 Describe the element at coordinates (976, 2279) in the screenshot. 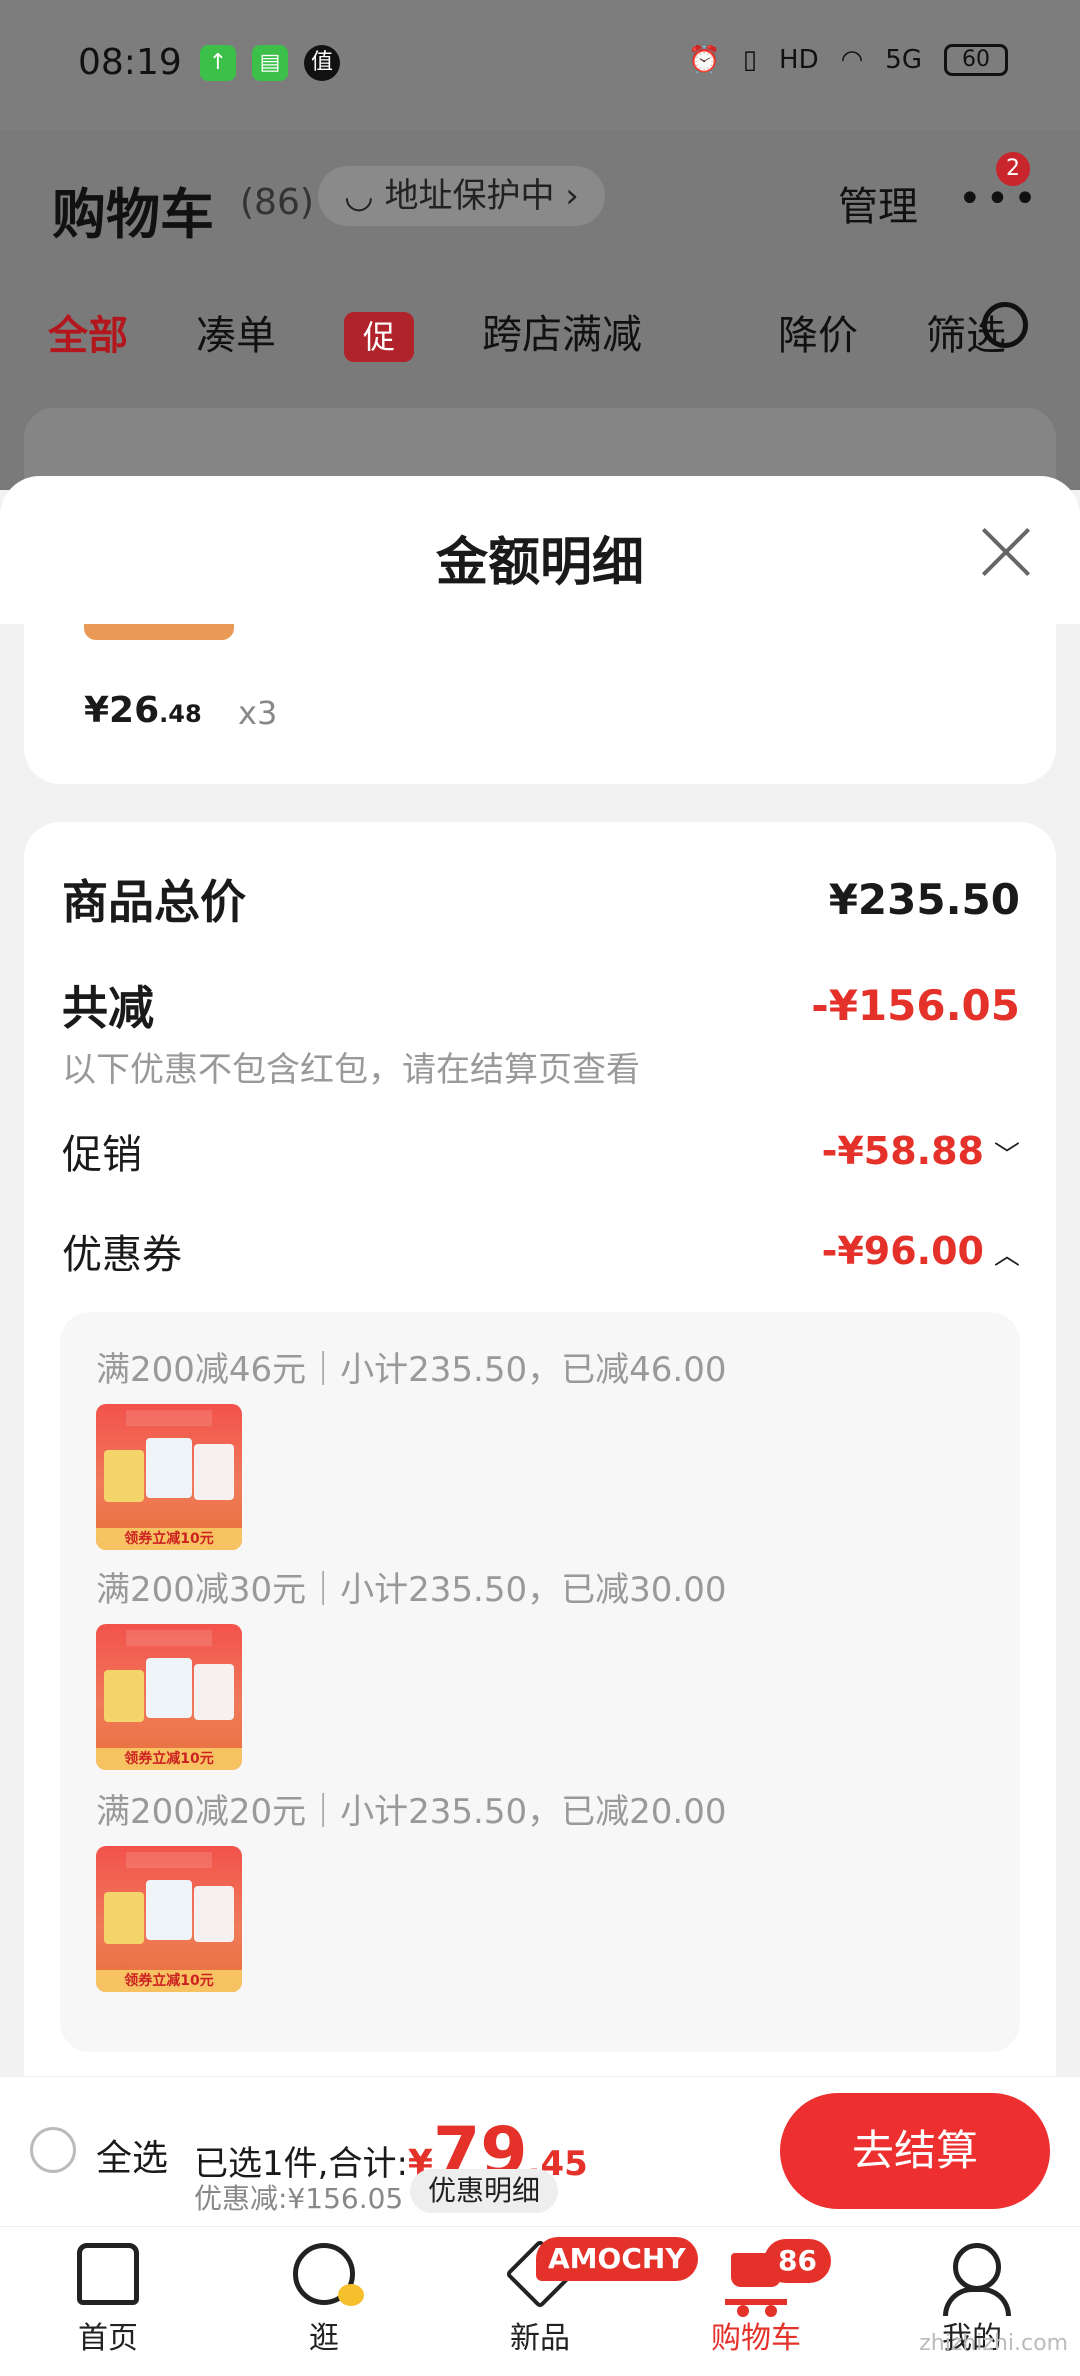

I see `profile-icon` at that location.